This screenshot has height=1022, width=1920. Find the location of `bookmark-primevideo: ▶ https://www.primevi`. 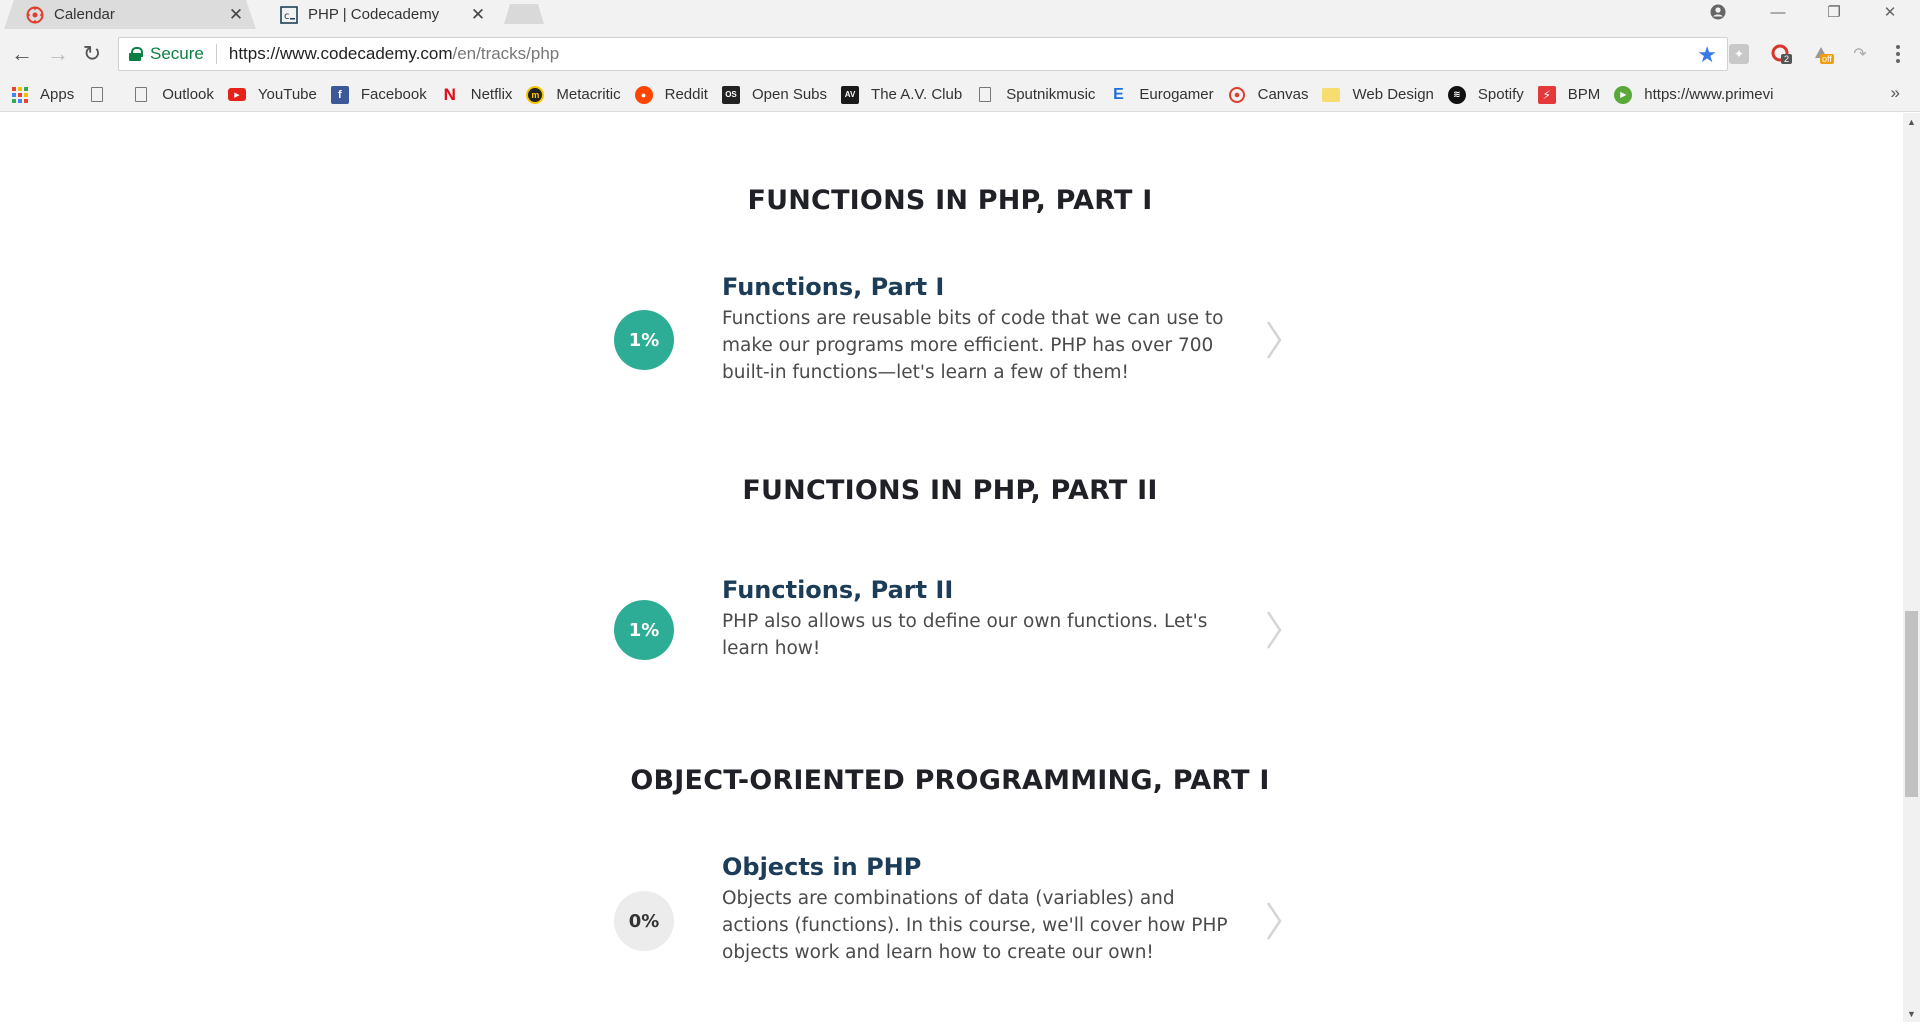

bookmark-primevideo: ▶ https://www.primevi is located at coordinates (1693, 95).